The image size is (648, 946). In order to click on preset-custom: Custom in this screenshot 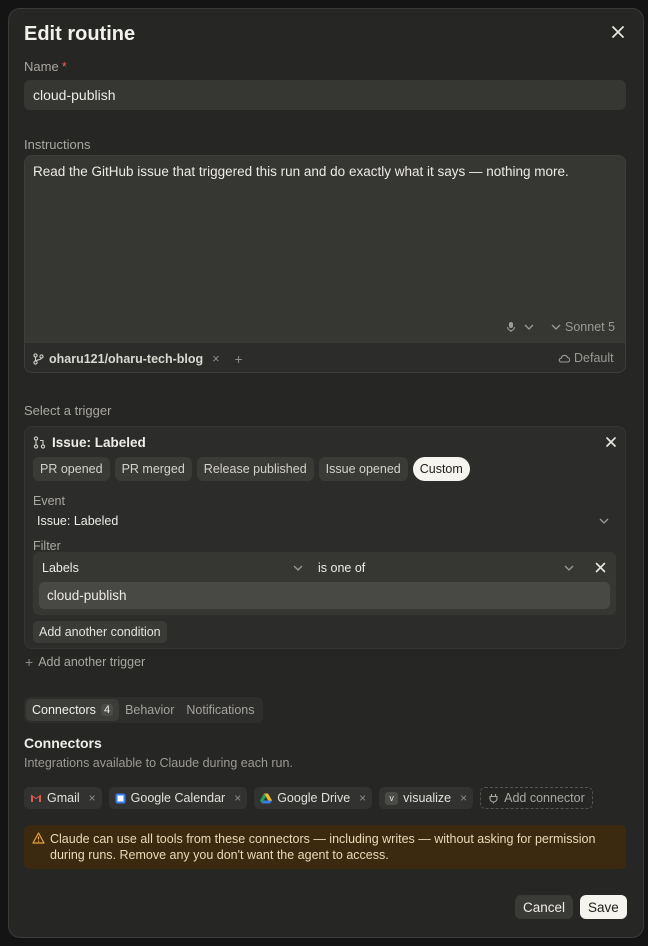, I will do `click(441, 469)`.